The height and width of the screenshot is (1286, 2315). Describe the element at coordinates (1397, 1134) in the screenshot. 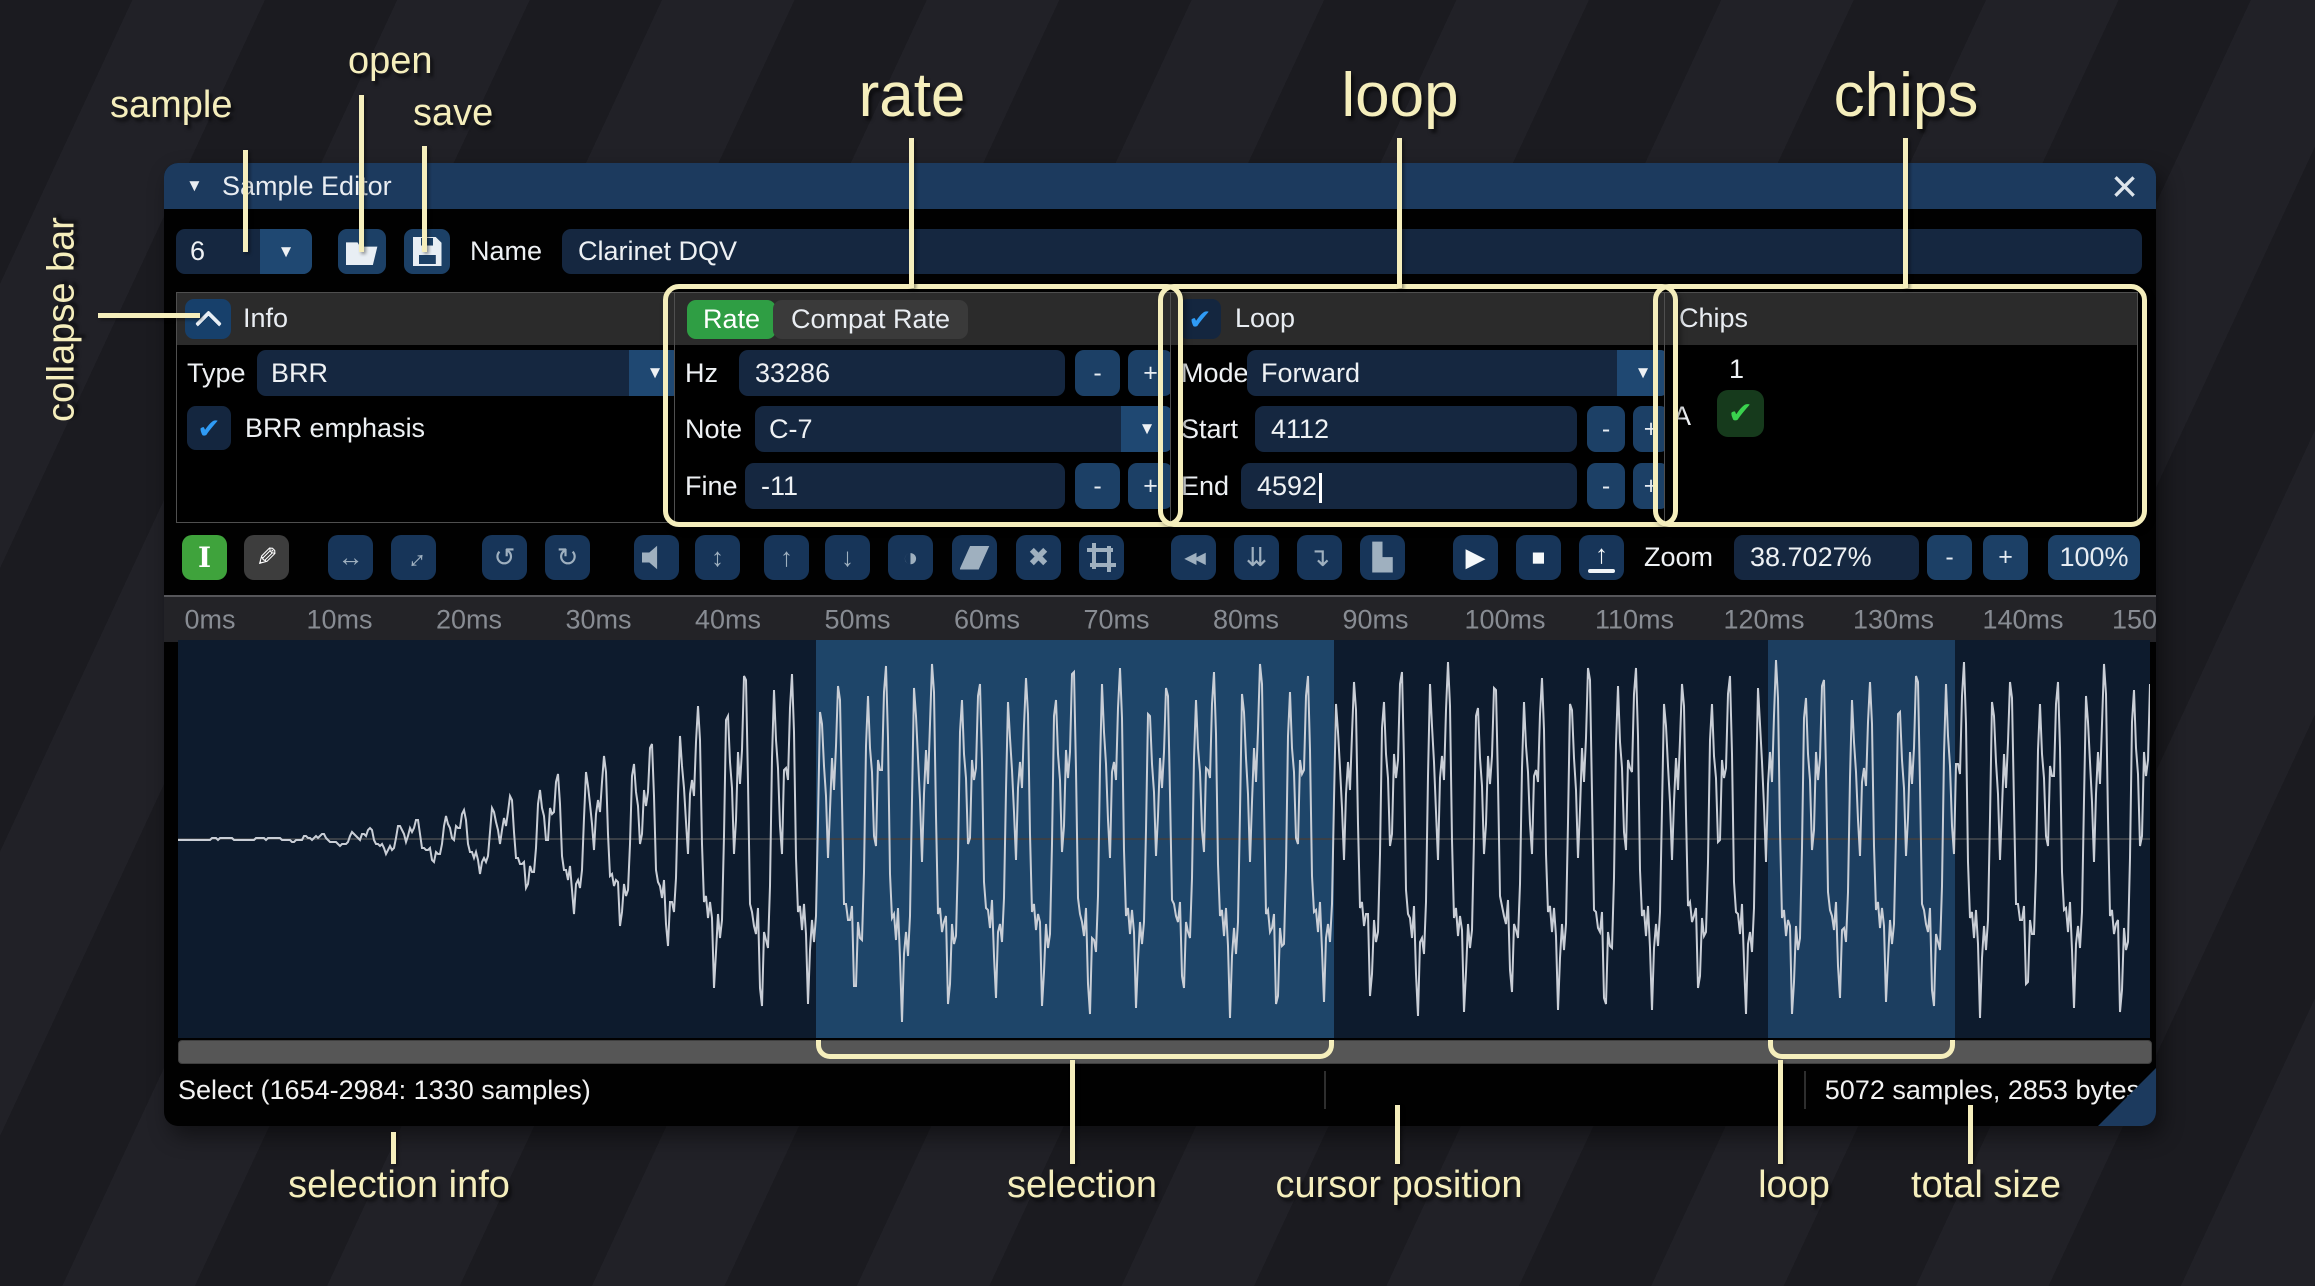

I see `annotation-line-cursor-position` at that location.